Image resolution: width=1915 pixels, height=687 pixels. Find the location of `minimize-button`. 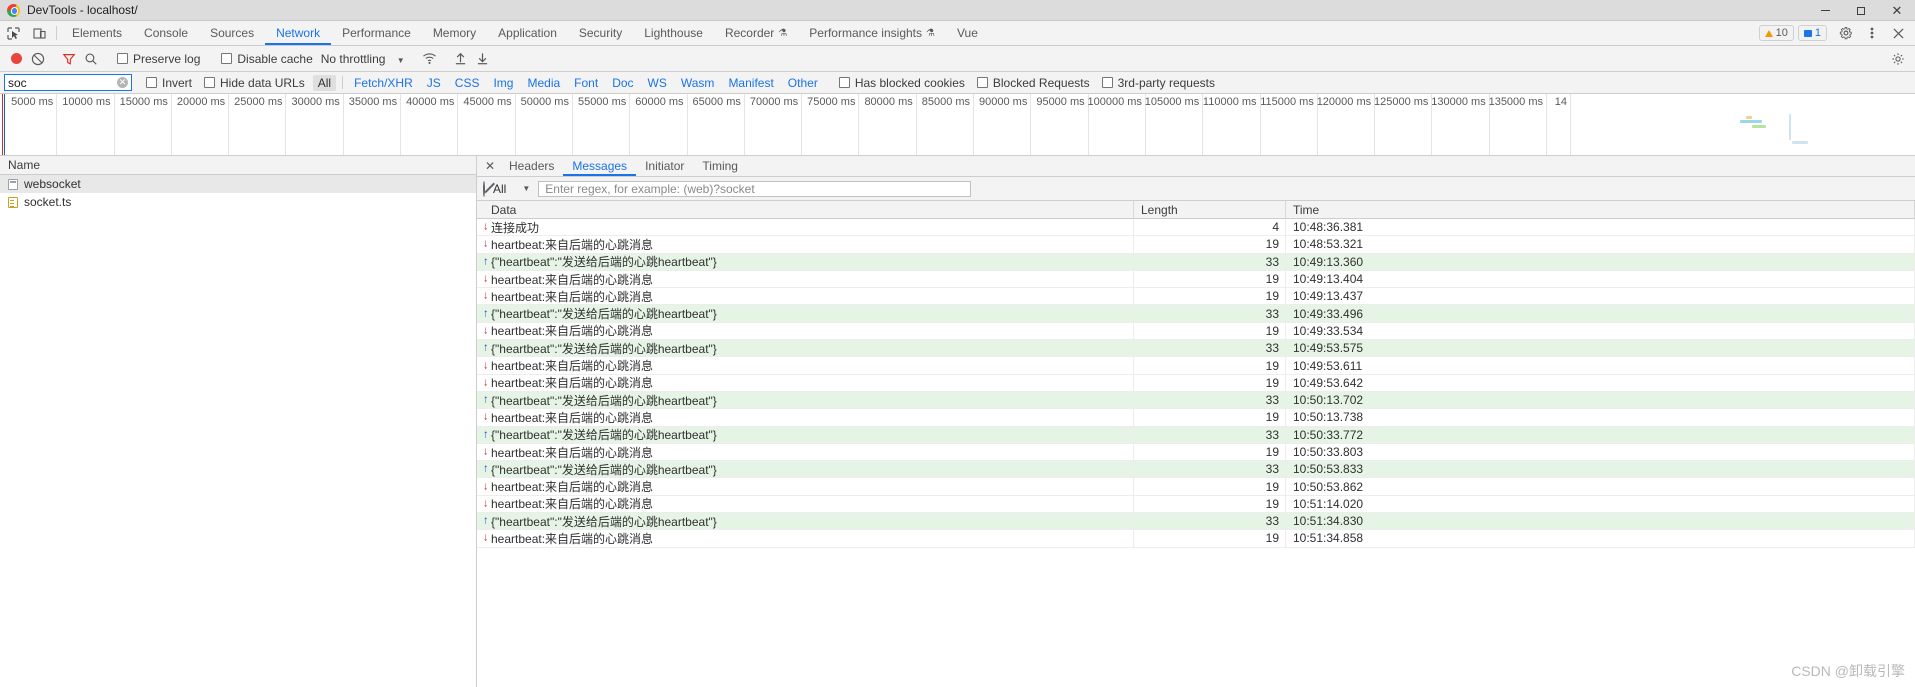

minimize-button is located at coordinates (1825, 10).